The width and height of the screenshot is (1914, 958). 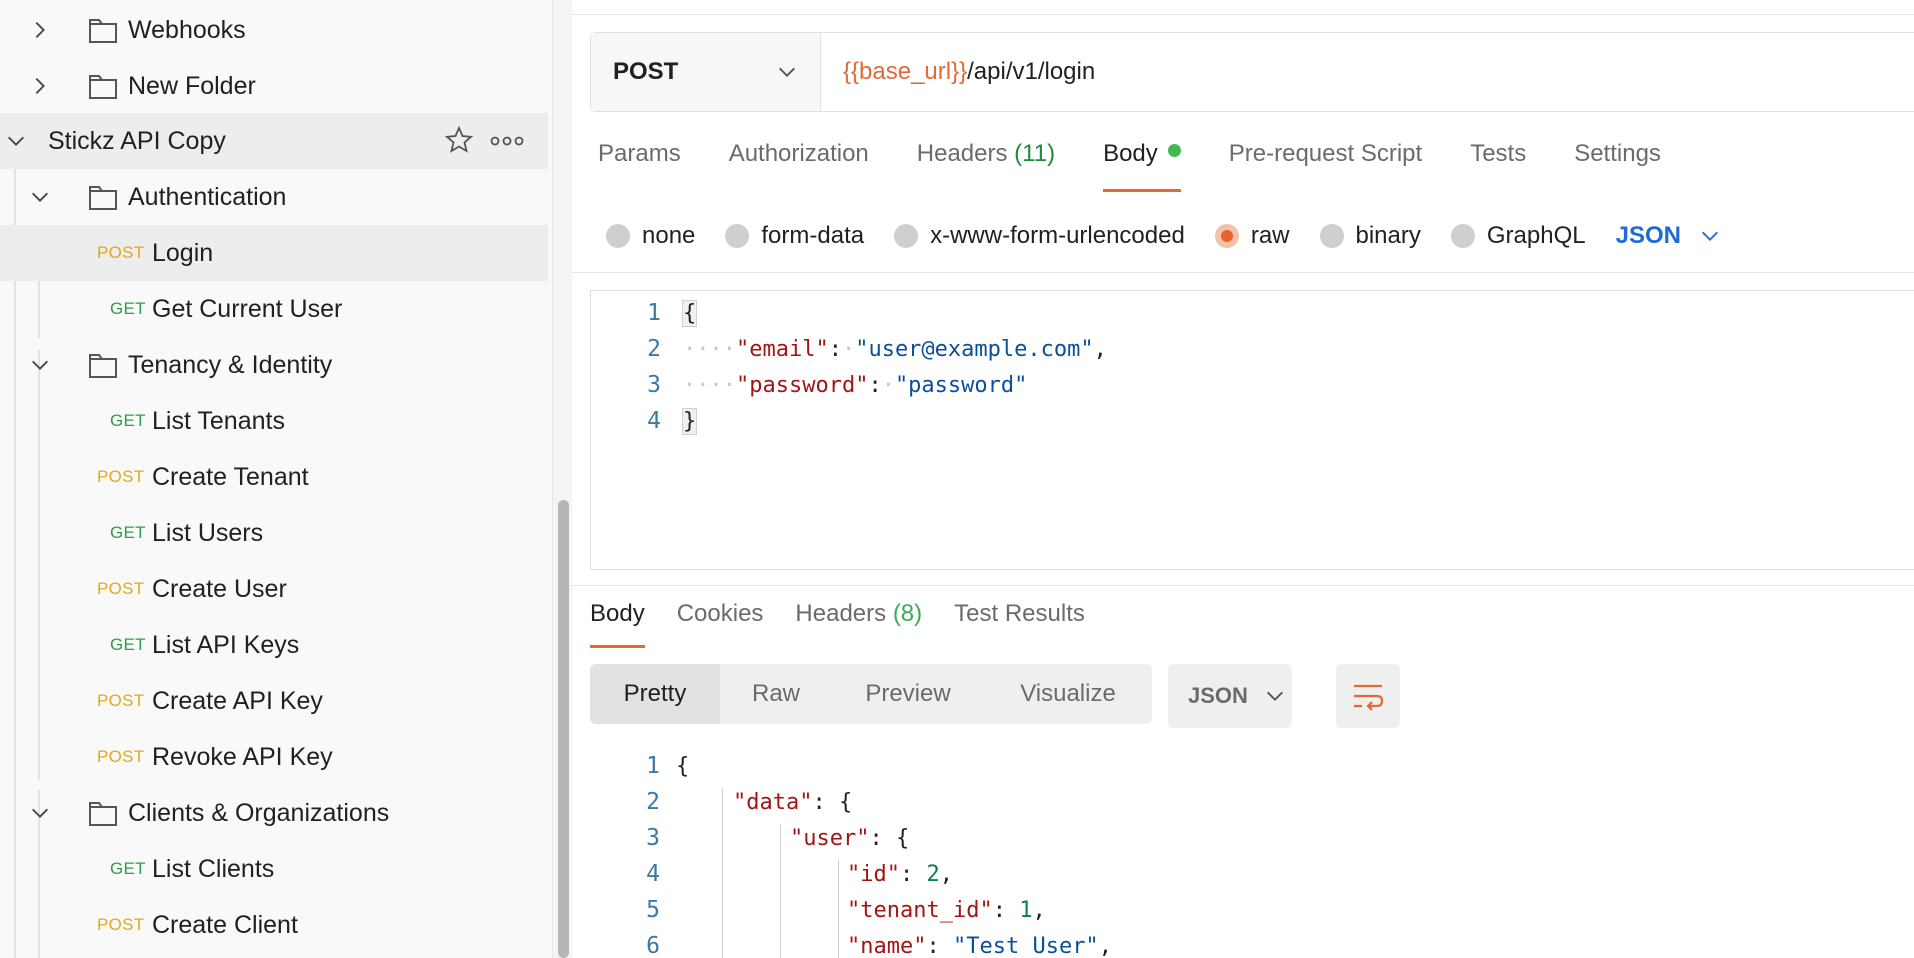 I want to click on url-path: /api/v1/login, so click(x=1031, y=71).